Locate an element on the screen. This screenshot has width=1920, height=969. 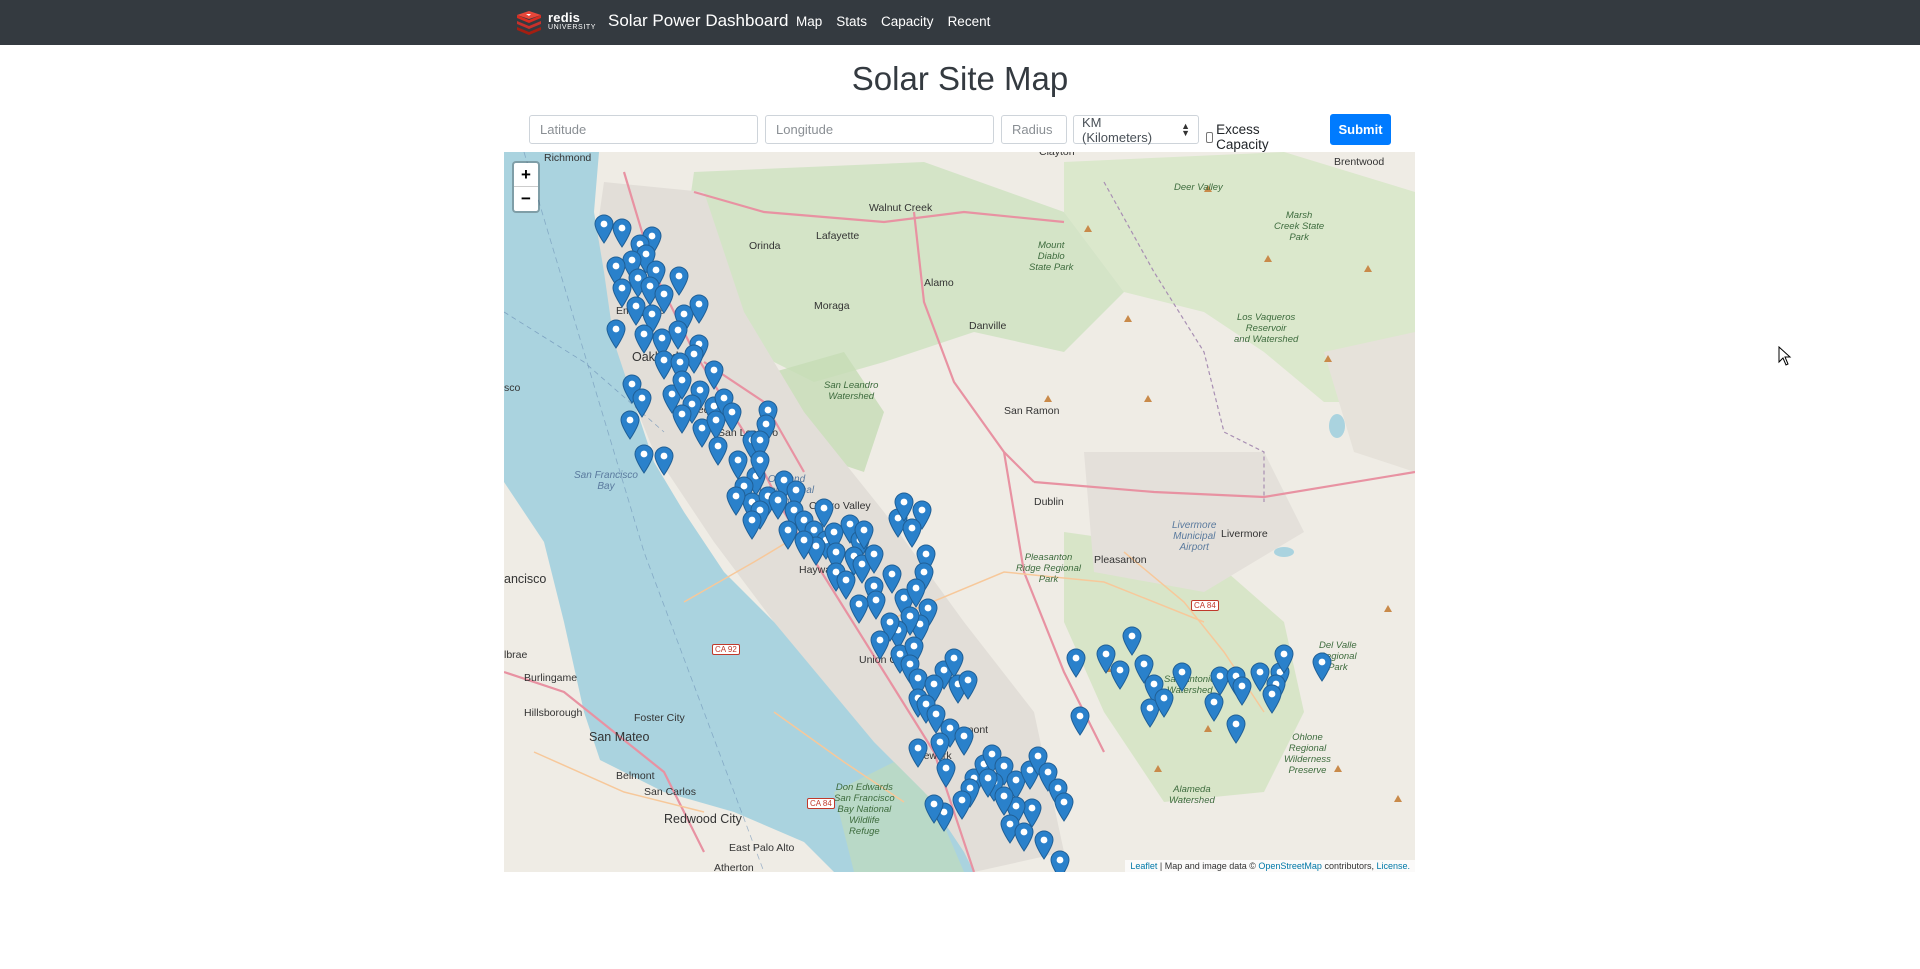
place-label: Deer Valley is located at coordinates (1198, 187).